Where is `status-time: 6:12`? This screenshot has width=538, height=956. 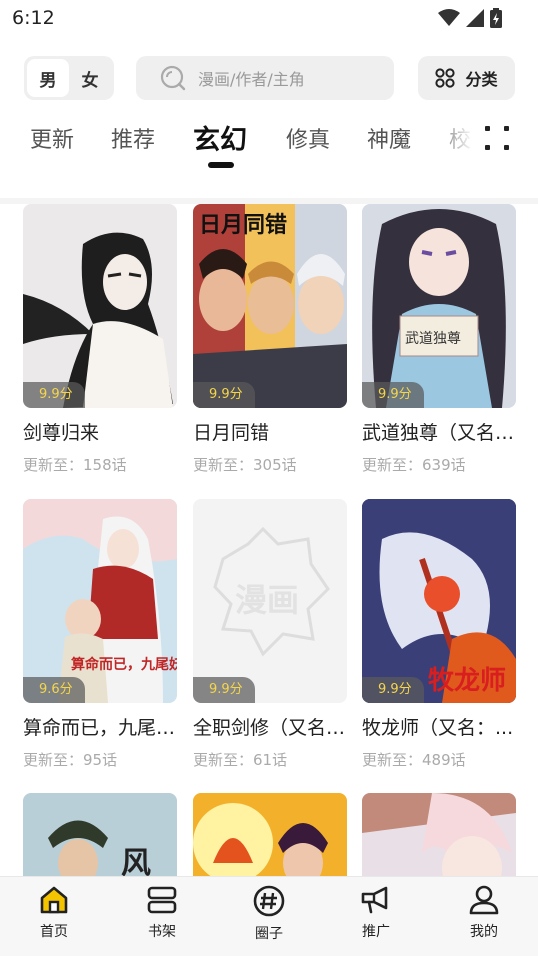
status-time: 6:12 is located at coordinates (33, 18).